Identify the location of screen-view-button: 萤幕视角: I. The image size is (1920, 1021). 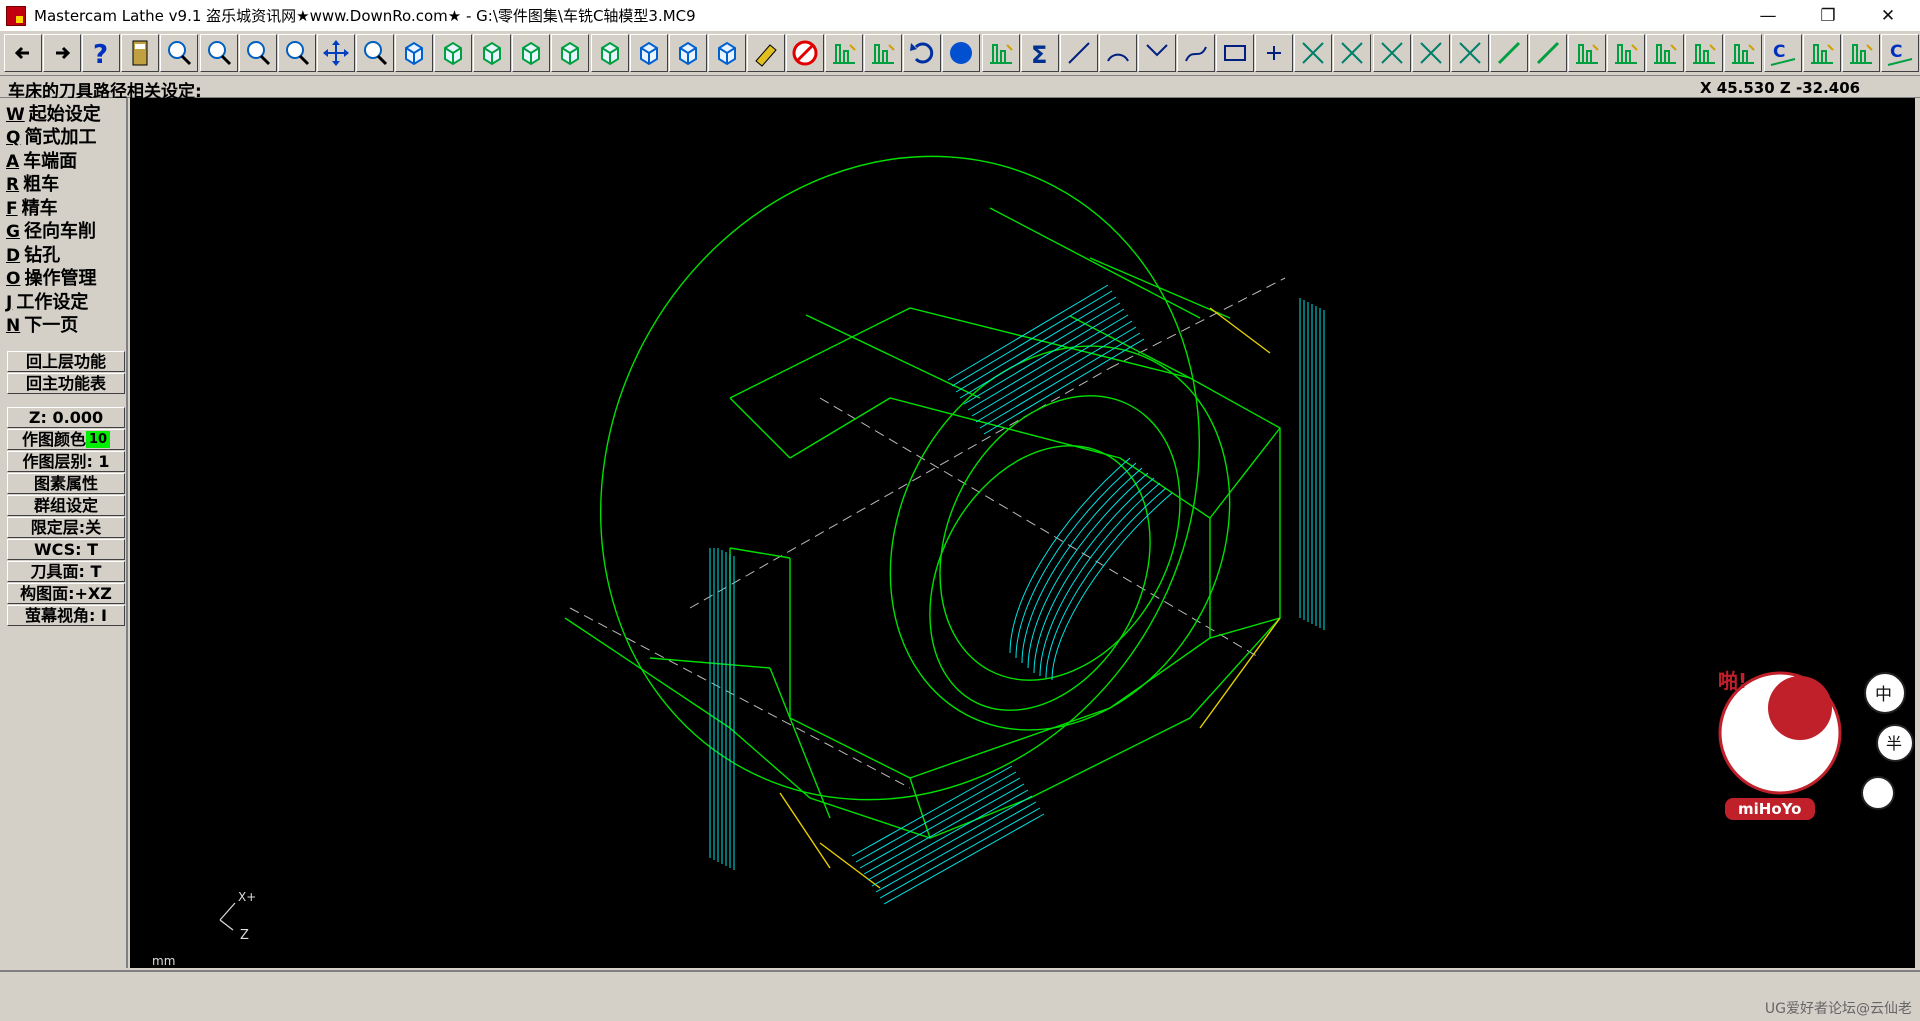
(66, 615).